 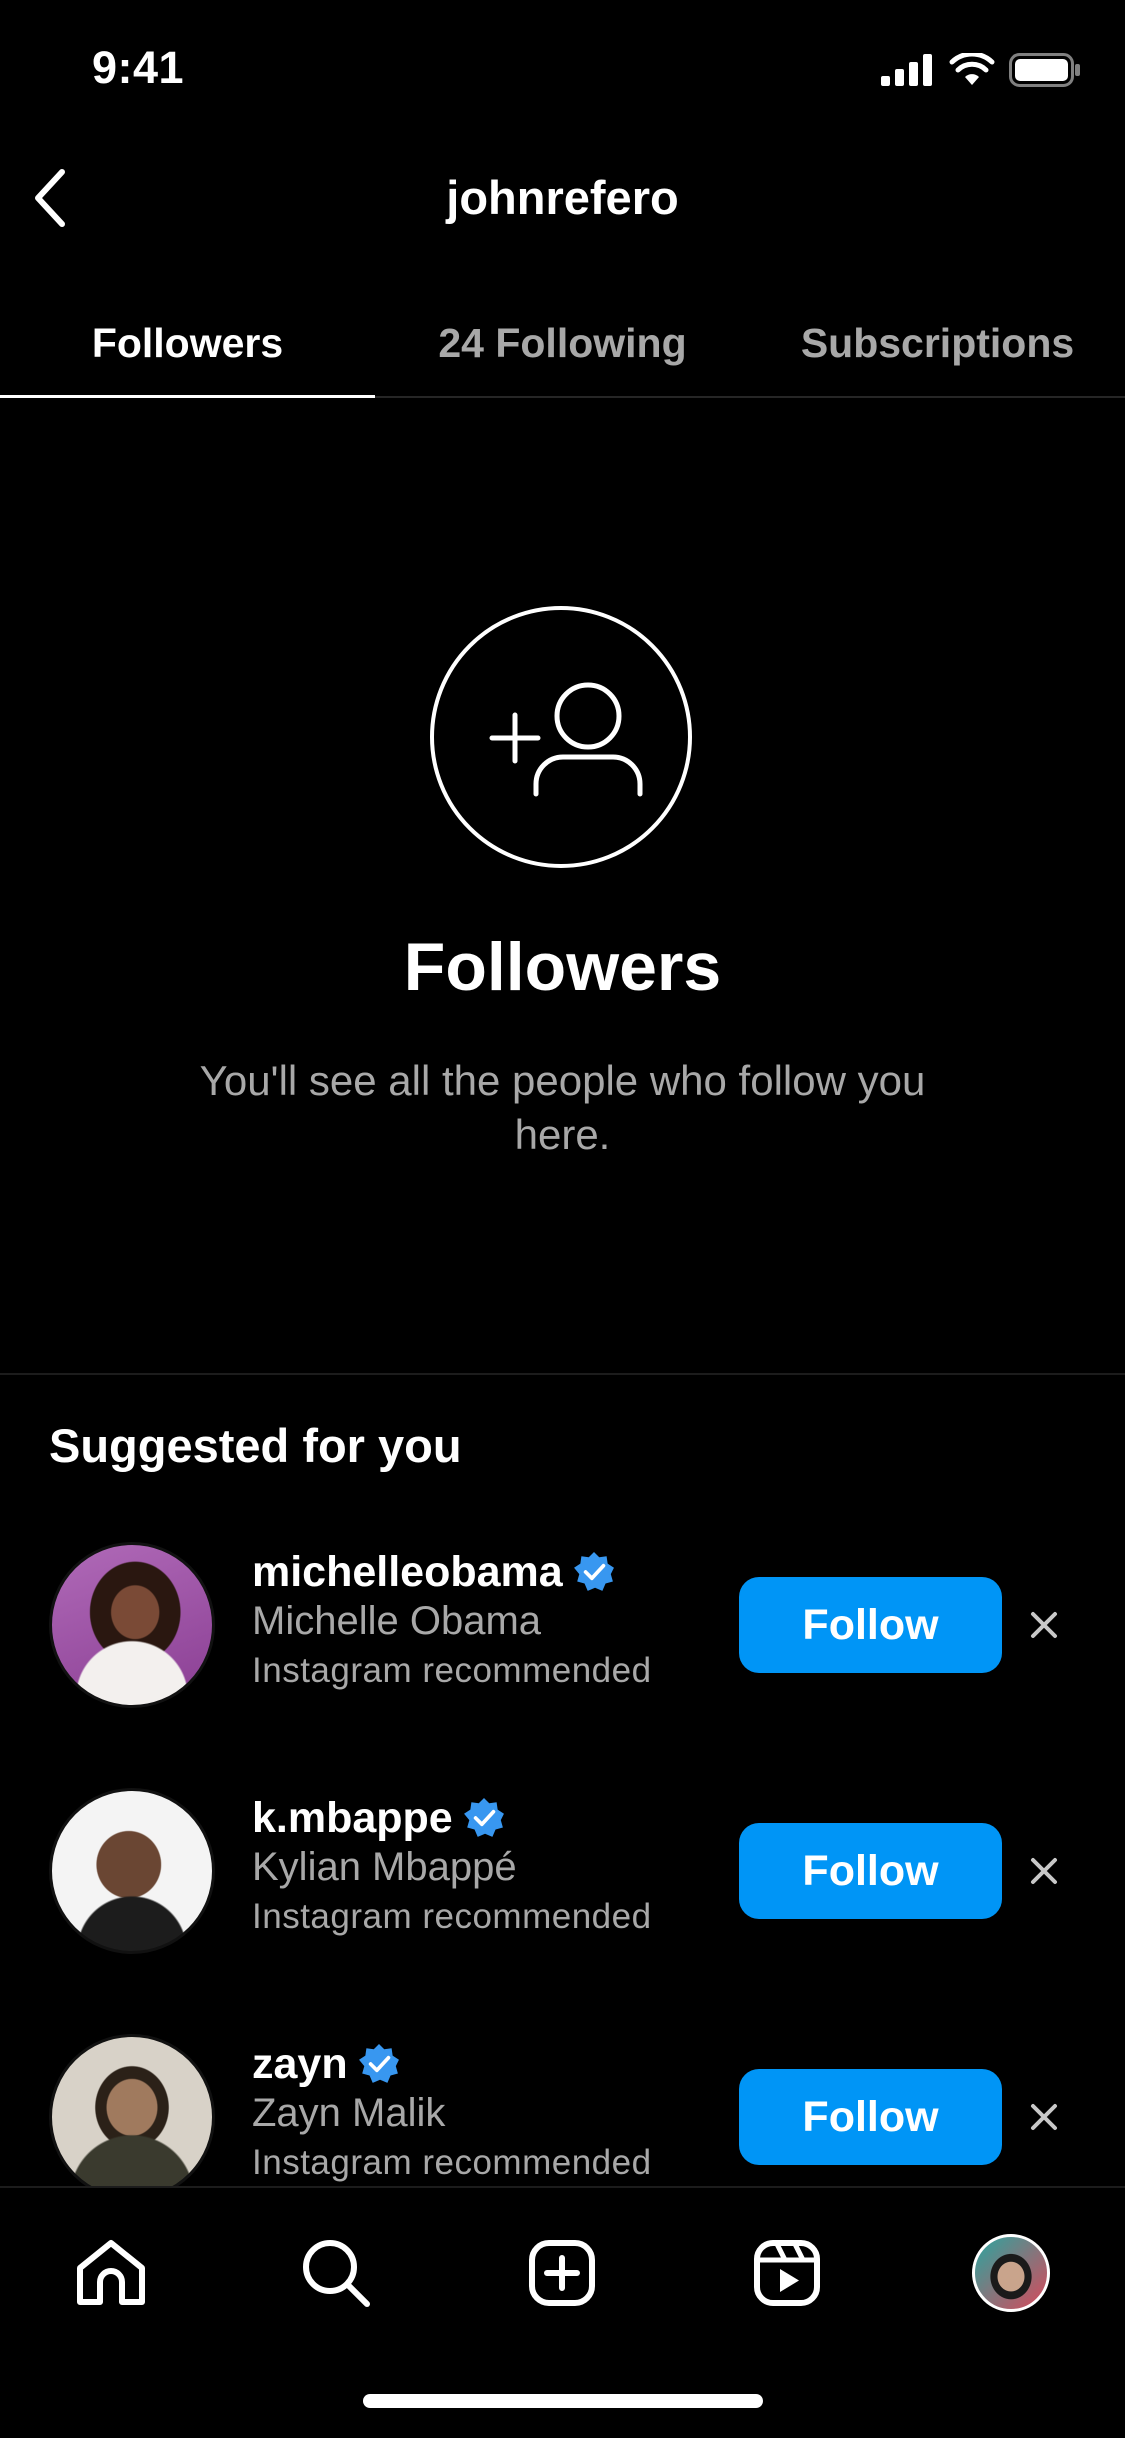 I want to click on home-indicator, so click(x=563, y=2401).